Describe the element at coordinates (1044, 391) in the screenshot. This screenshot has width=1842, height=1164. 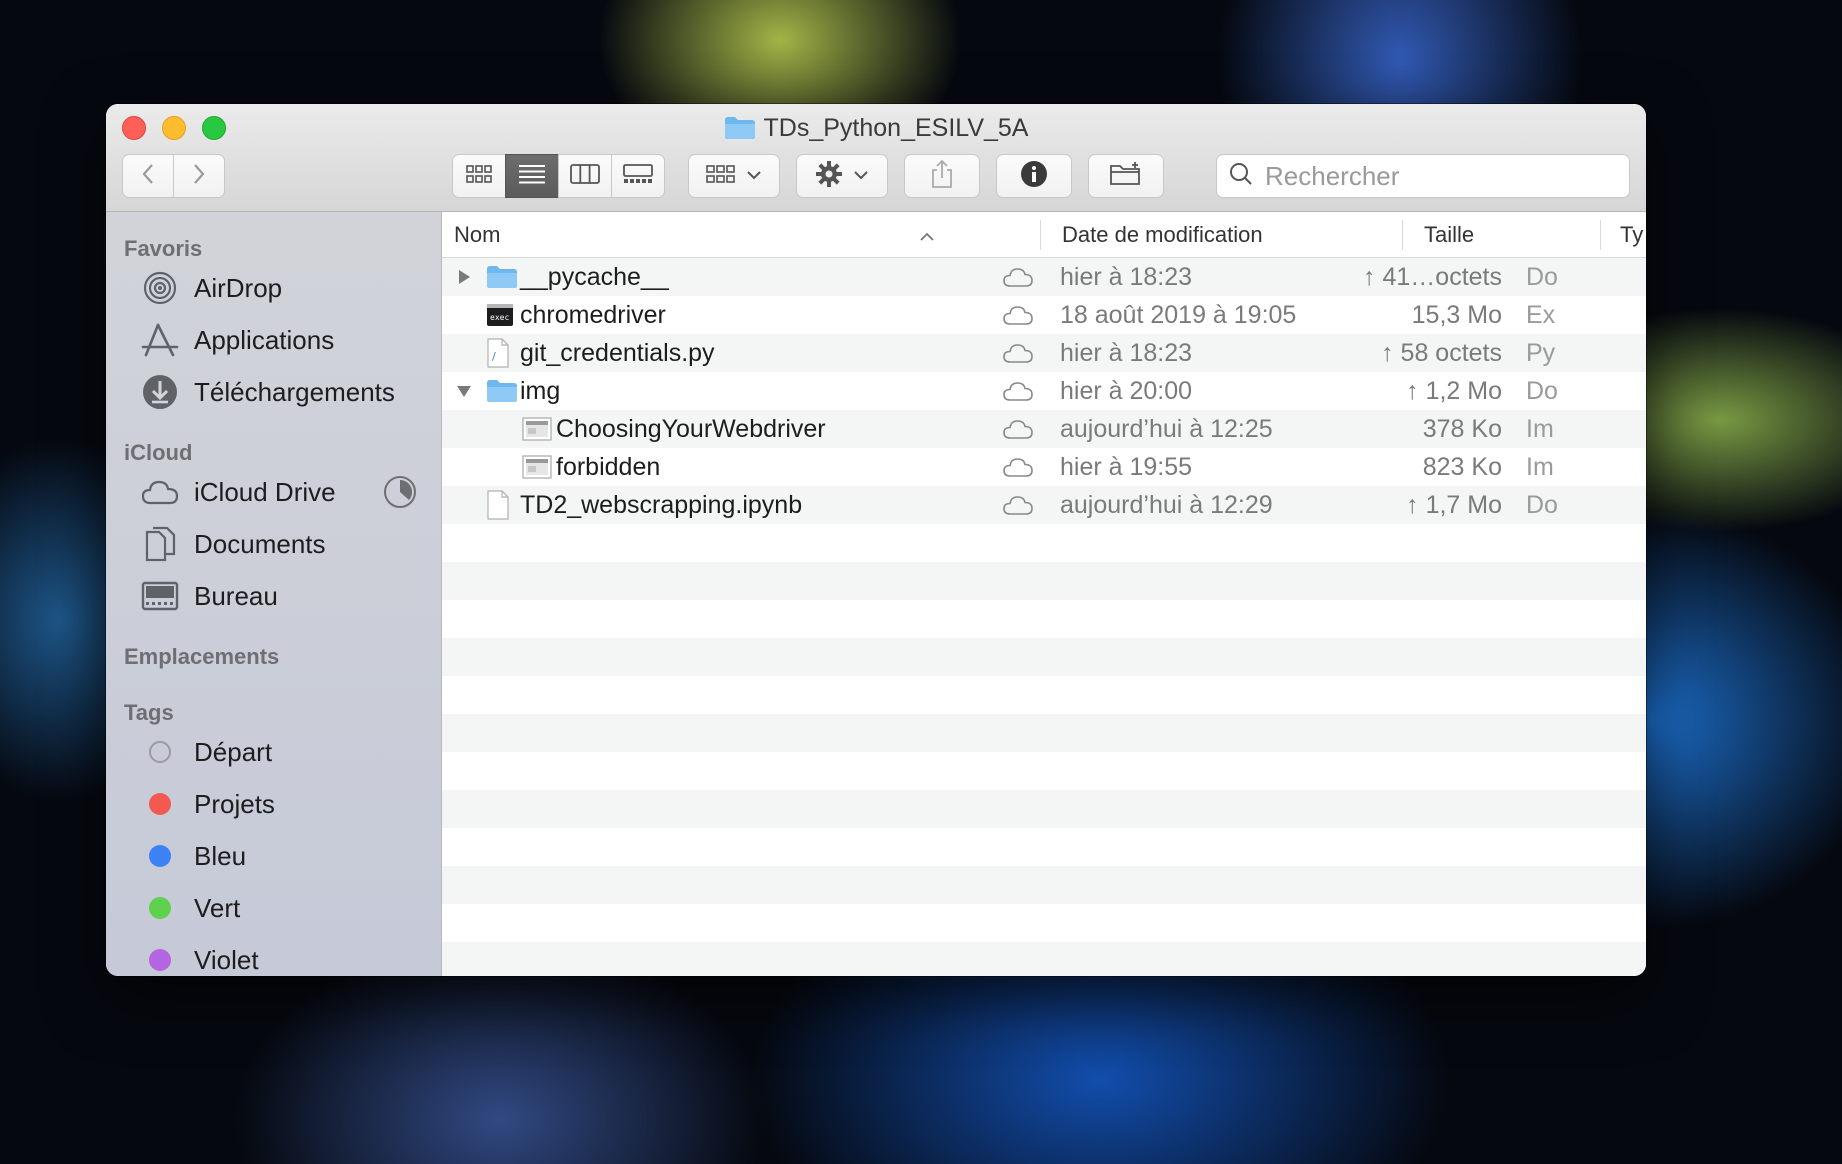
I see `file-row: img hier à 20:00 ↑ 1,2 Mo Do` at that location.